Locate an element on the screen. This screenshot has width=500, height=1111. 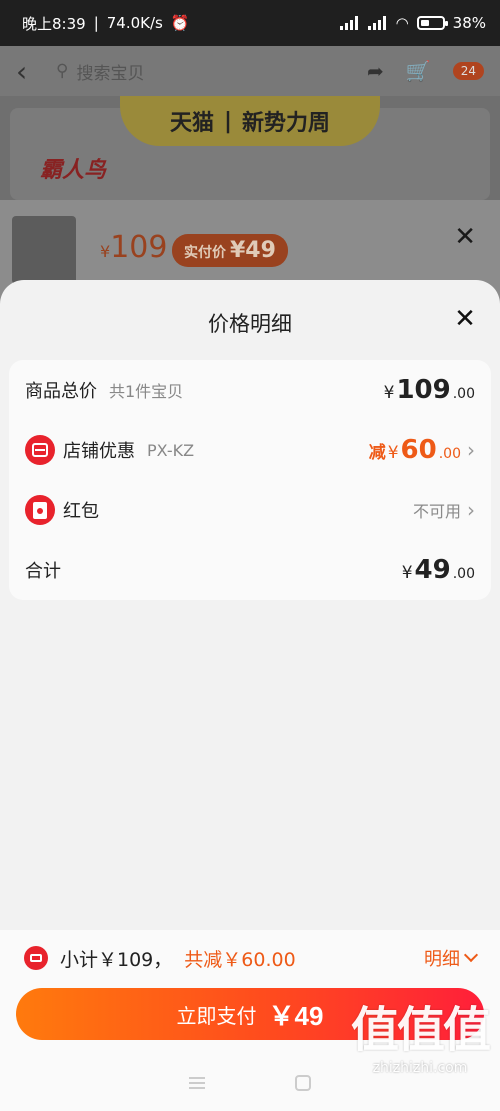
pay-now-label: 立即支付 is located at coordinates (216, 1016).